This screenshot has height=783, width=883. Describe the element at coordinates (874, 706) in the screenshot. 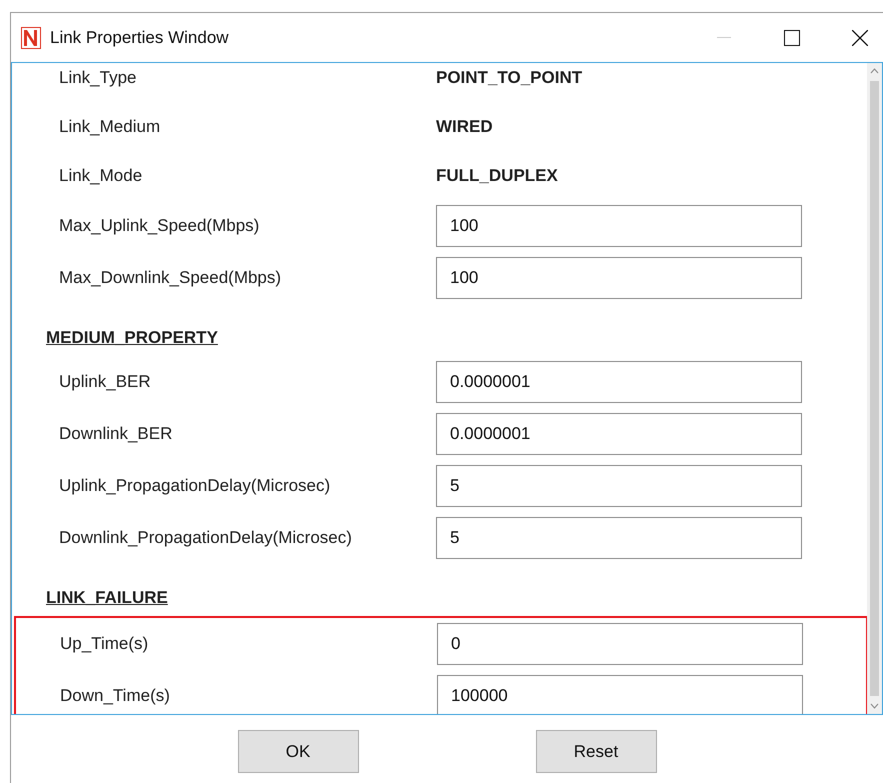

I see `scroll-down-icon` at that location.